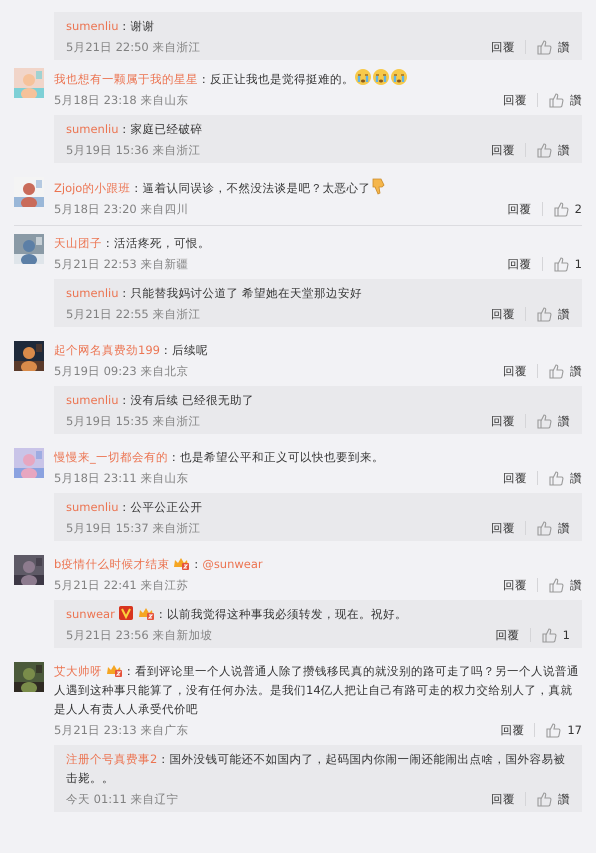 The image size is (596, 853). Describe the element at coordinates (121, 100) in the screenshot. I see `timestamp: 5月18日 23:18 来自山东` at that location.